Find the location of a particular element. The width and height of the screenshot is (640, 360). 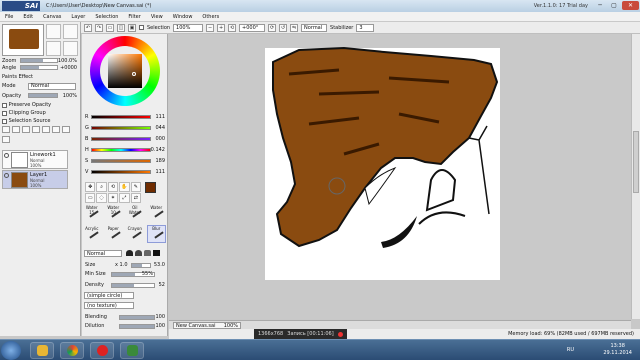

green-slider is located at coordinates (121, 128).